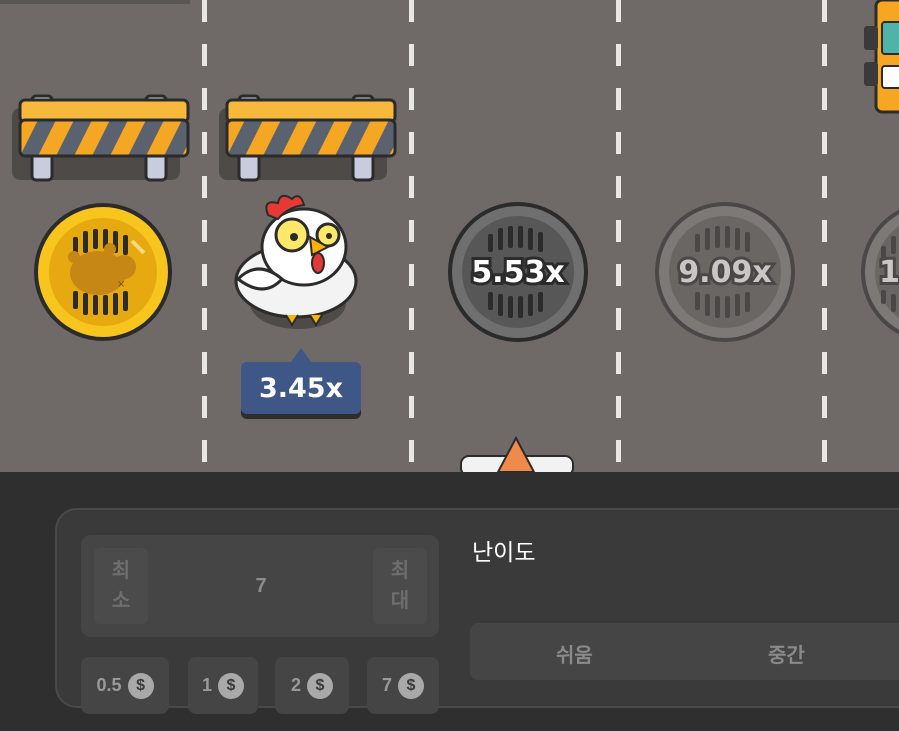 The image size is (899, 731). I want to click on multiplier-label: 9.09x, so click(724, 272).